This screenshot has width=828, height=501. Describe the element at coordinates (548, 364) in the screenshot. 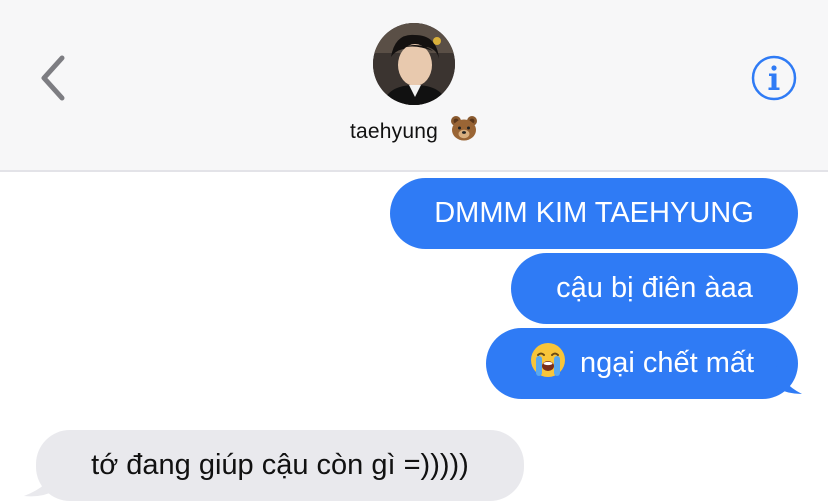

I see `loudly-crying-face-icon` at that location.